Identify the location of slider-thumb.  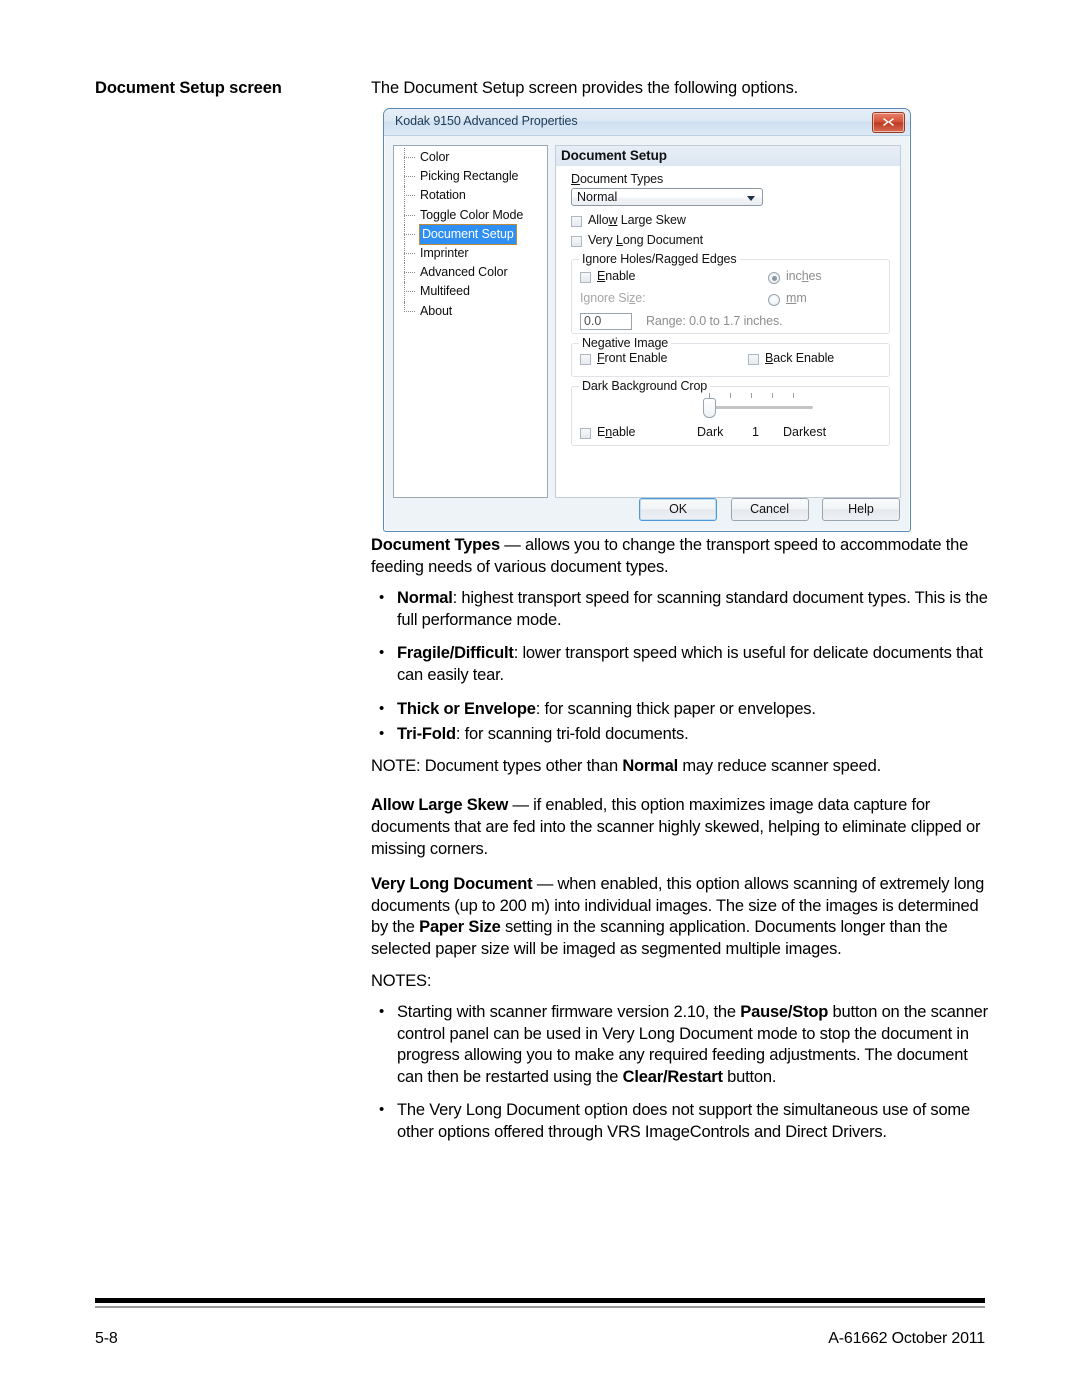
(709, 408).